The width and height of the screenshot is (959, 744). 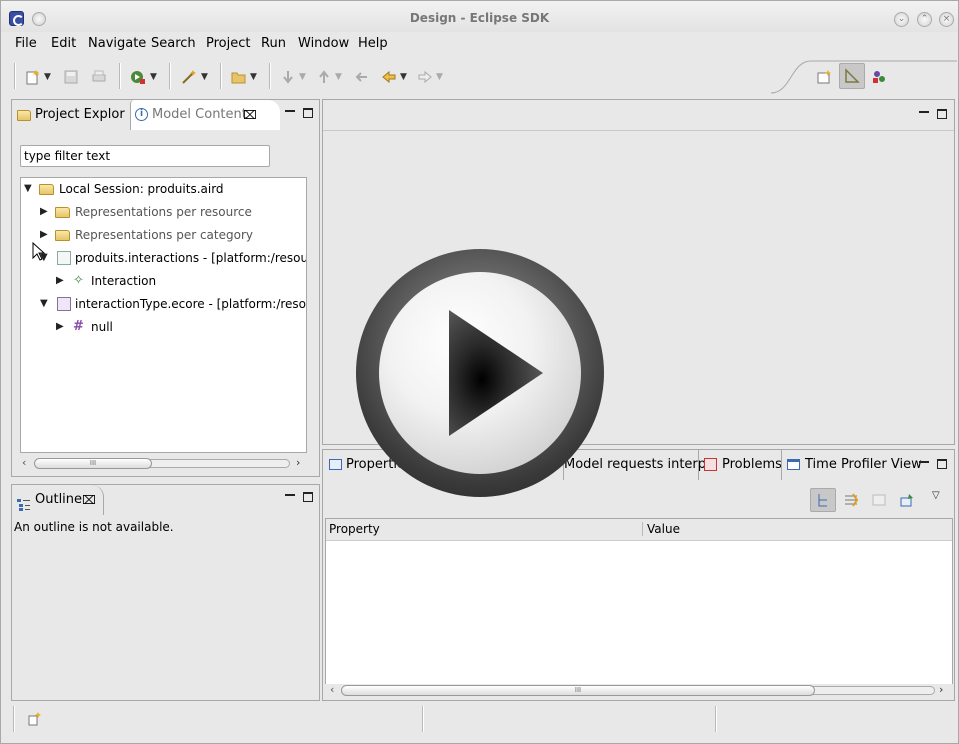 What do you see at coordinates (163, 327) in the screenshot?
I see `tree-item: ▶ # null` at bounding box center [163, 327].